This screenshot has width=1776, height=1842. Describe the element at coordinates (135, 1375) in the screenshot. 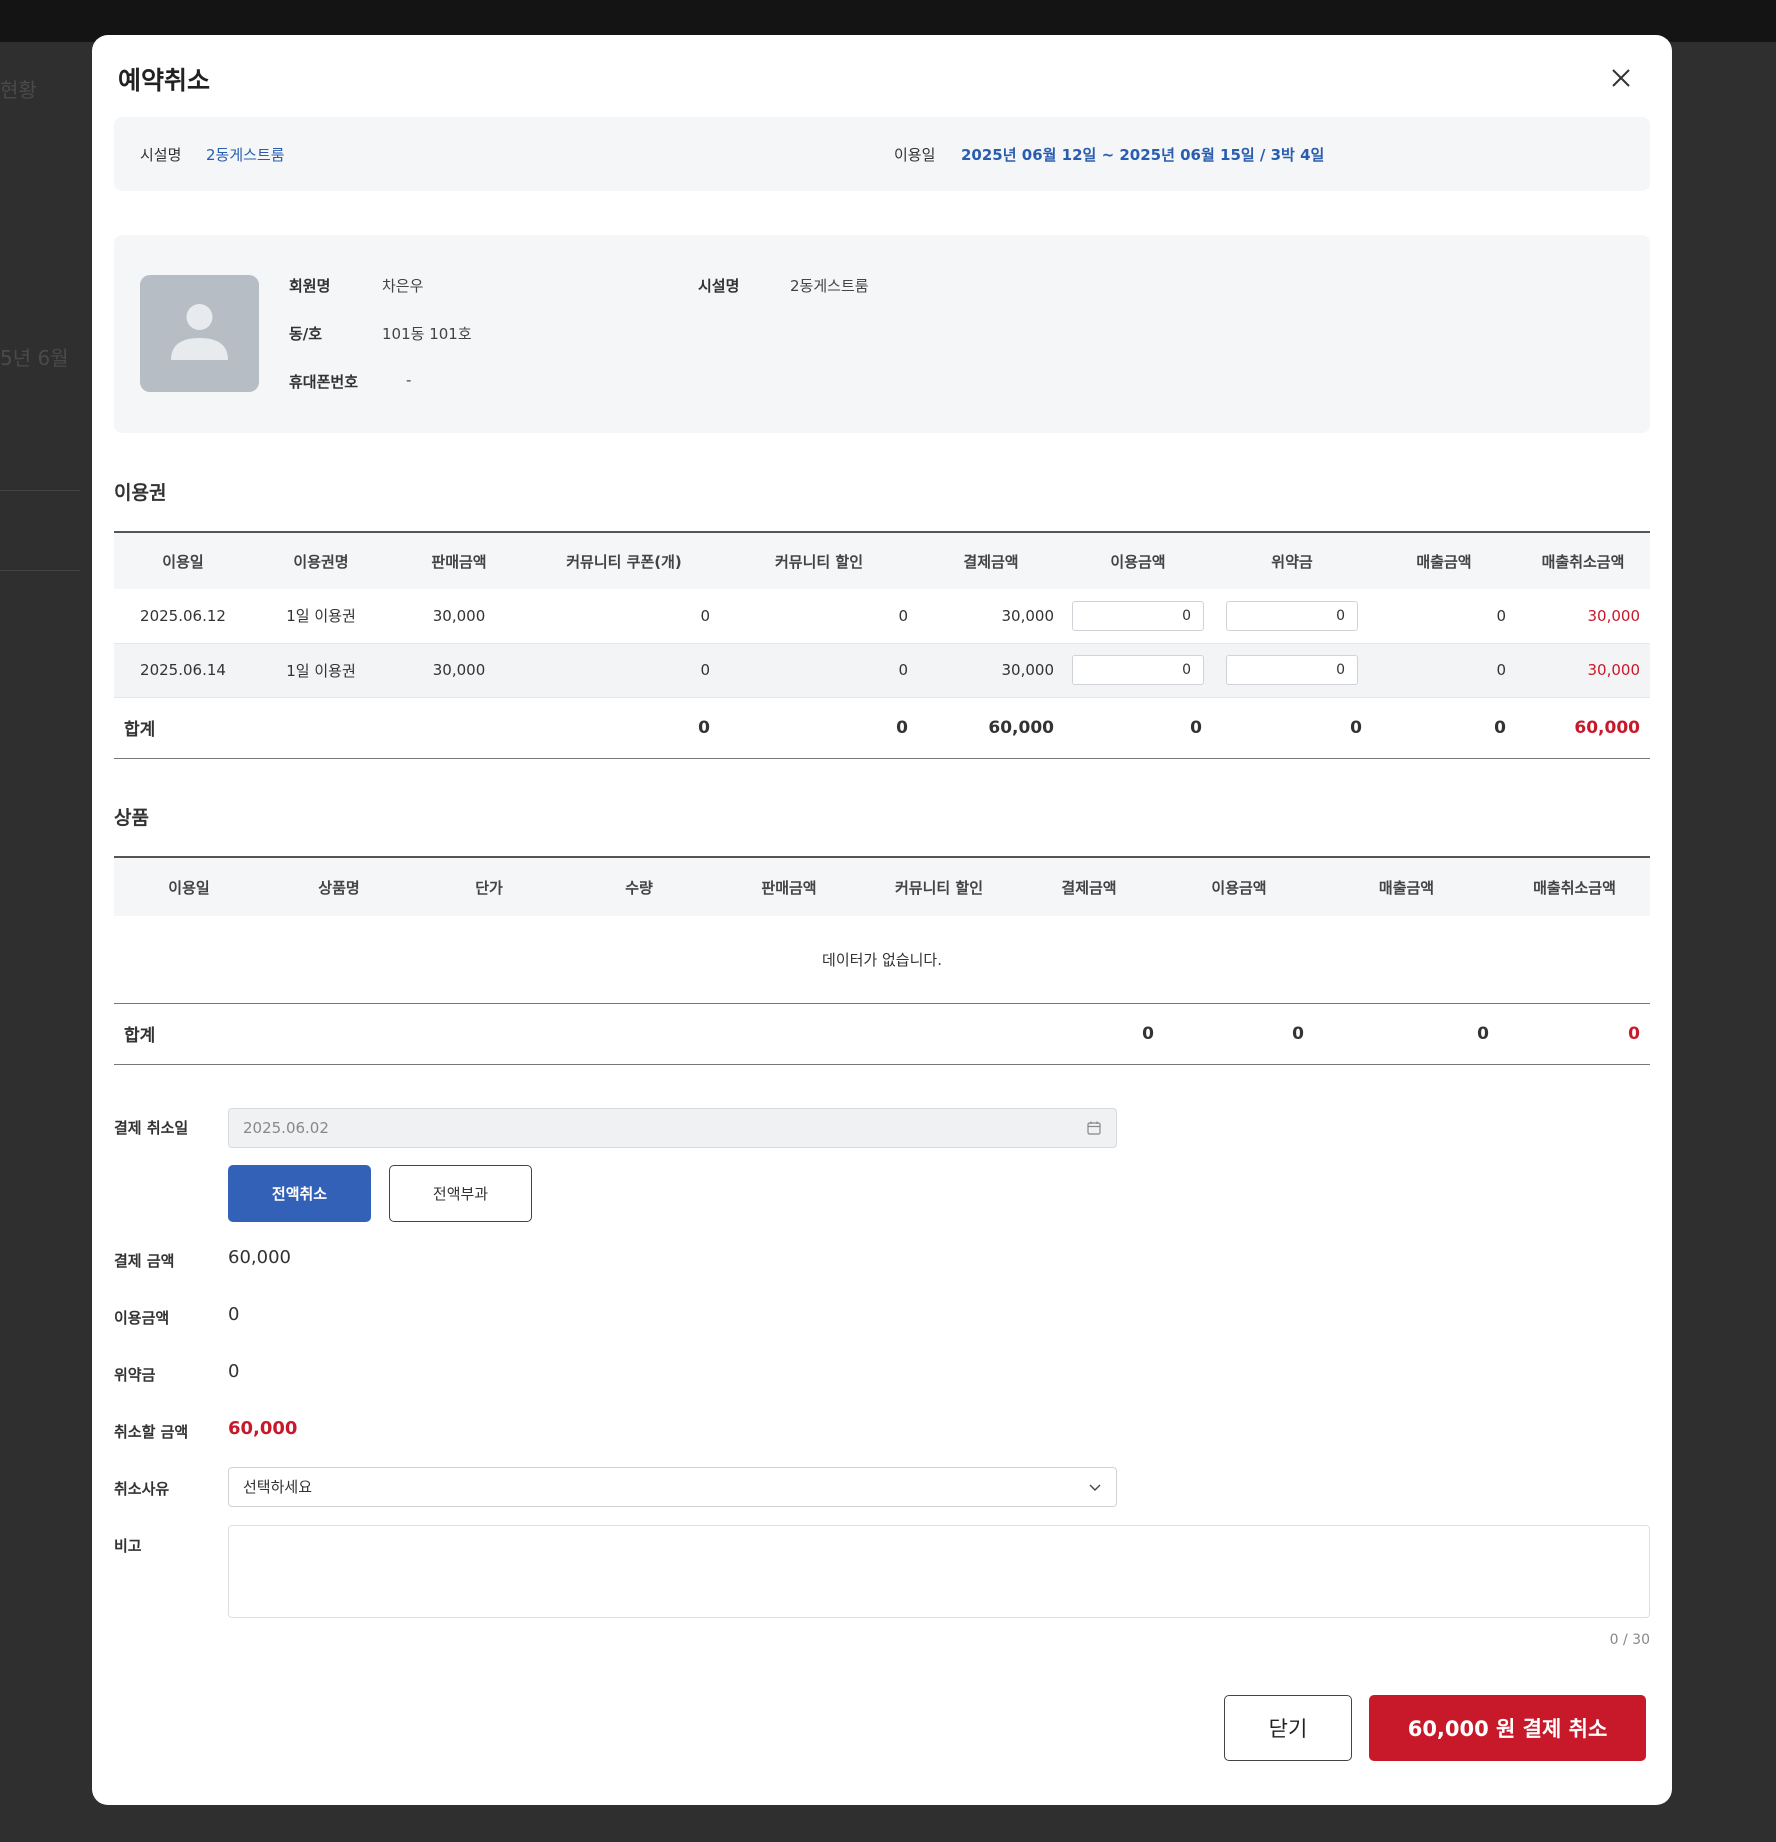

I see `penalty-label: 위약금` at that location.